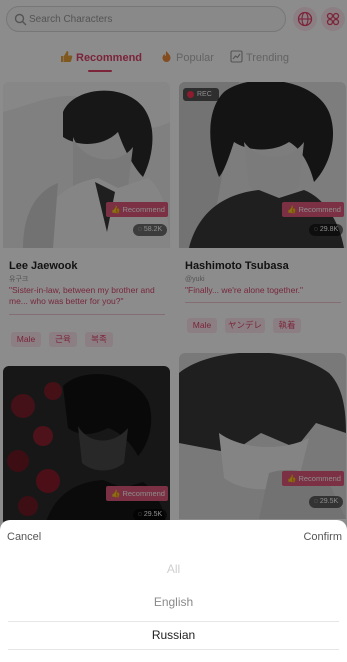  Describe the element at coordinates (173, 635) in the screenshot. I see `picker-option-russian: Russian` at that location.